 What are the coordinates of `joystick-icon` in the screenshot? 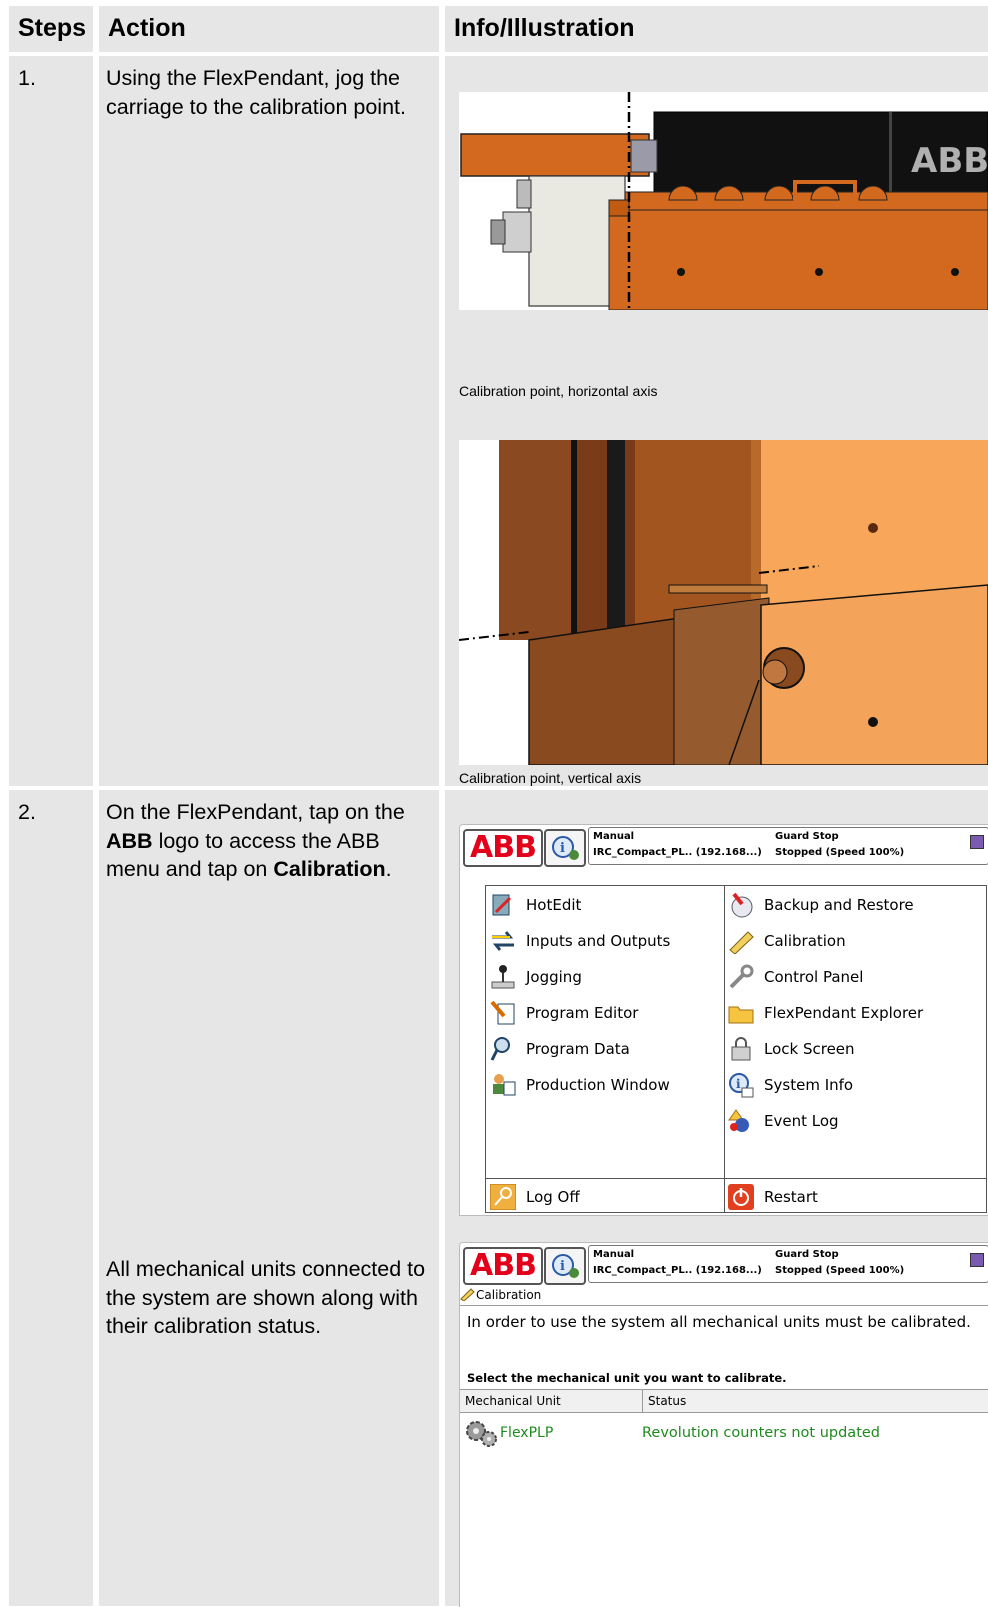 It's located at (503, 977).